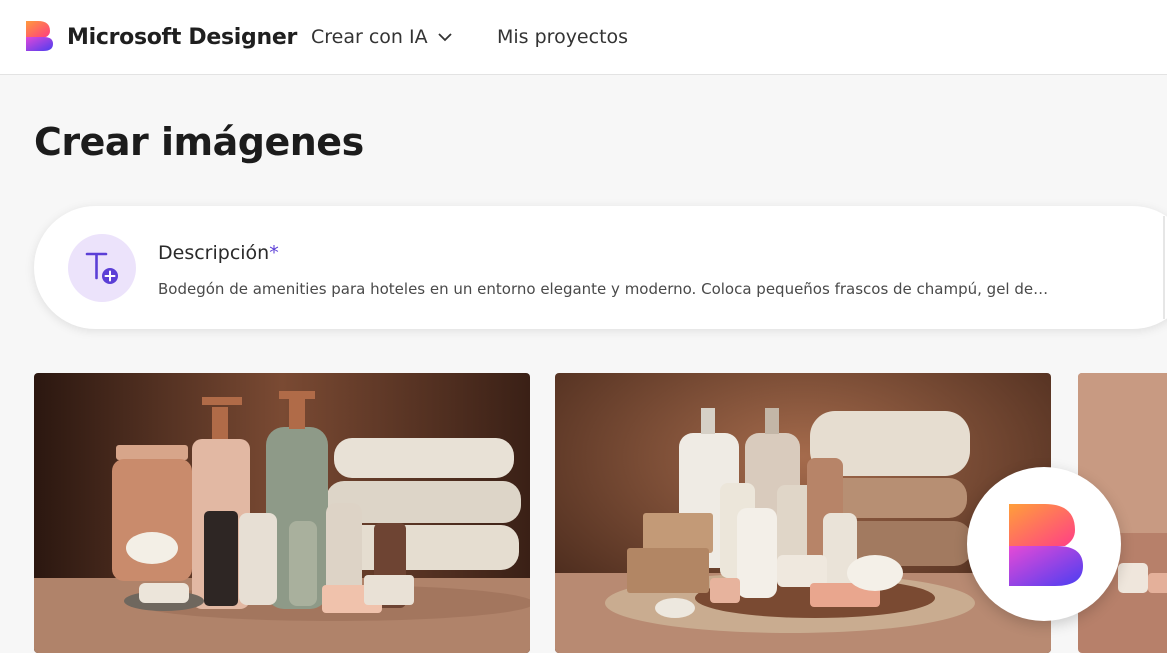 The width and height of the screenshot is (1167, 653). I want to click on page-title: Crear imágenes, so click(199, 142).